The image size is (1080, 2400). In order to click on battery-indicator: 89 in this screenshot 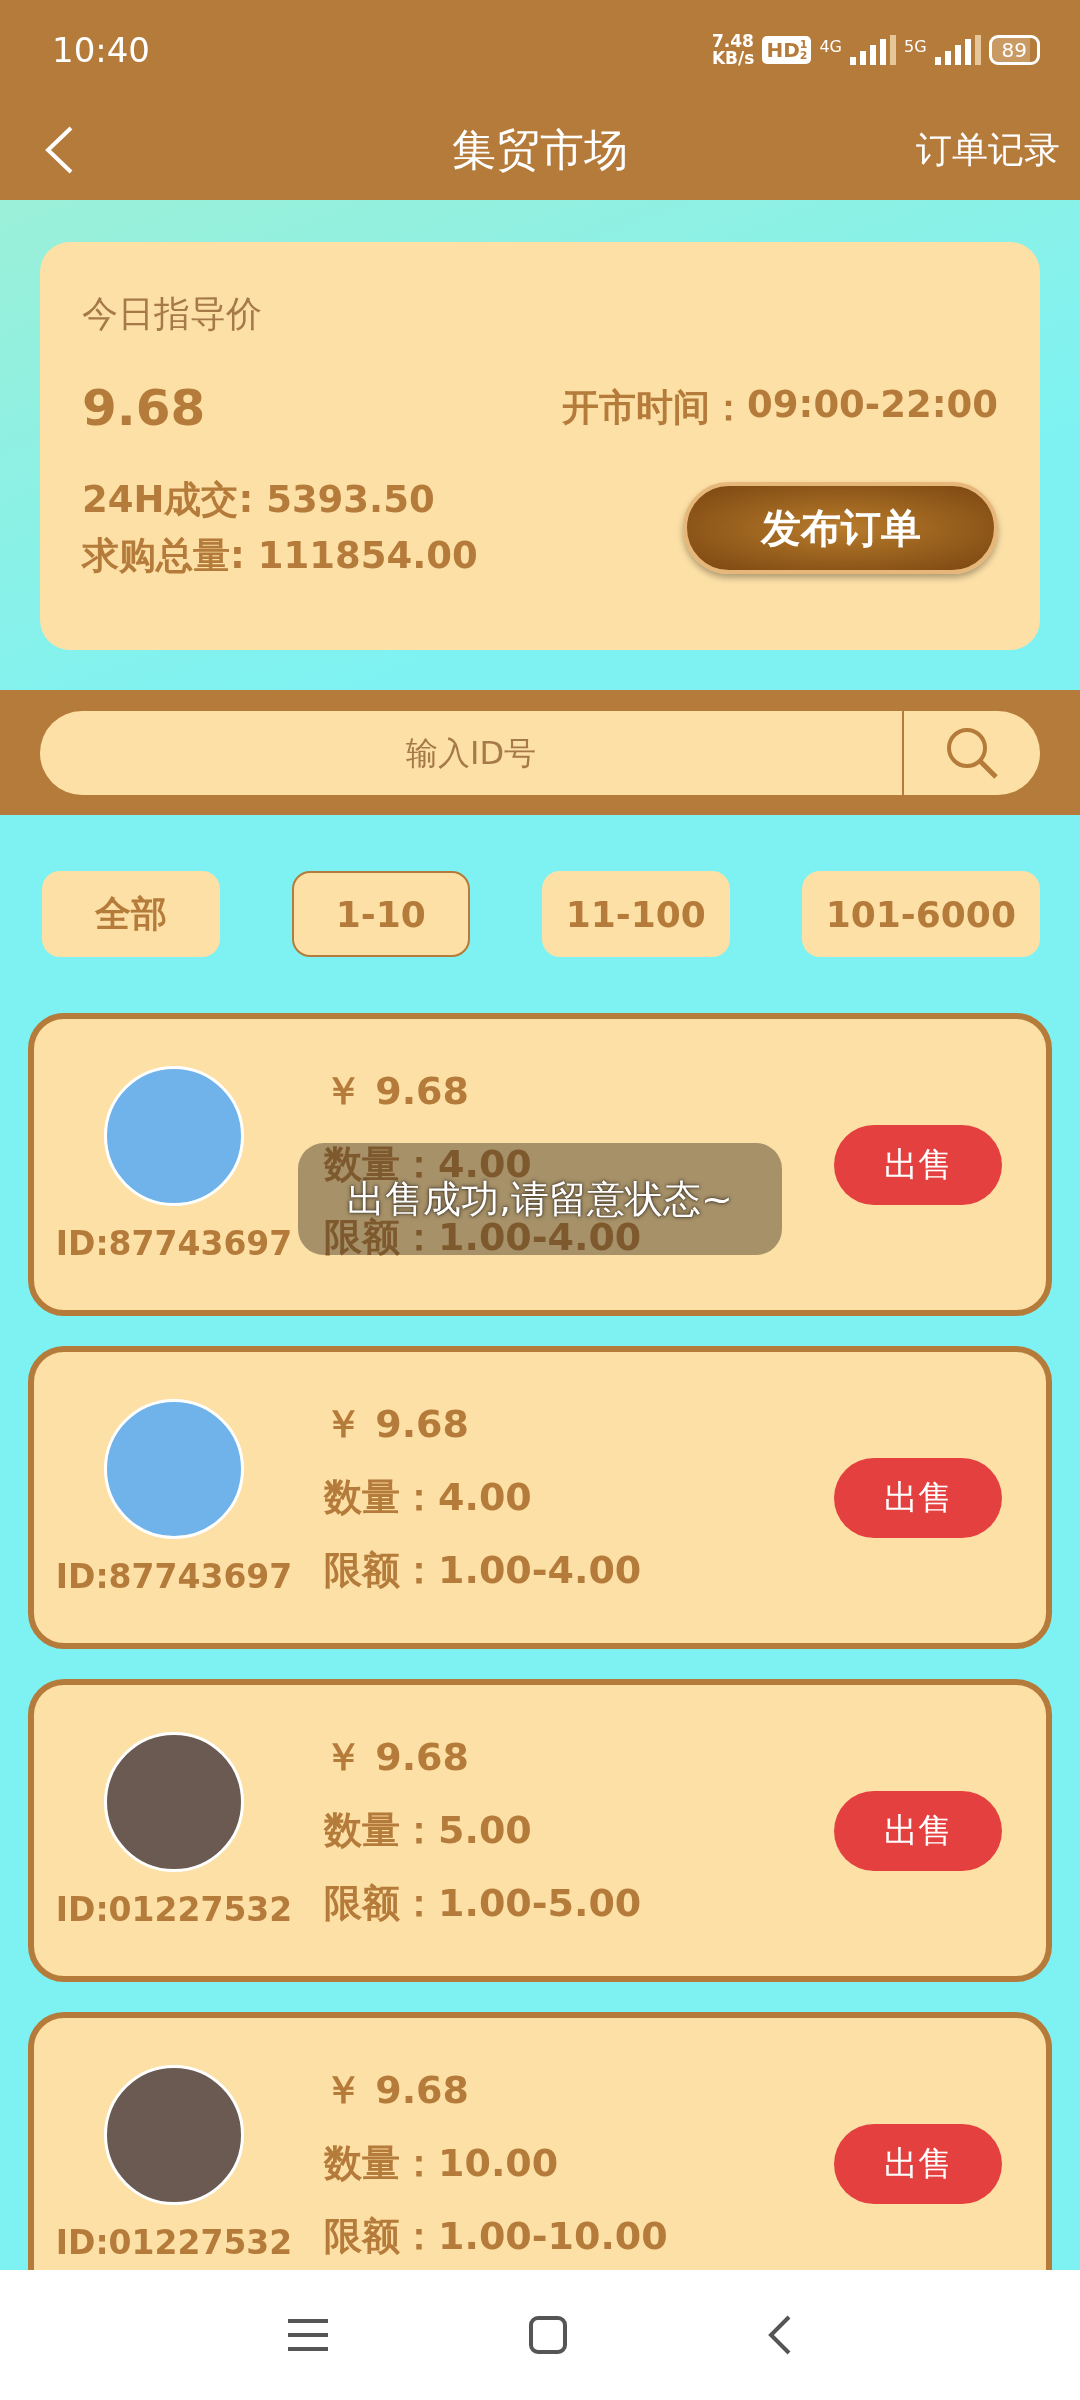, I will do `click(1014, 50)`.